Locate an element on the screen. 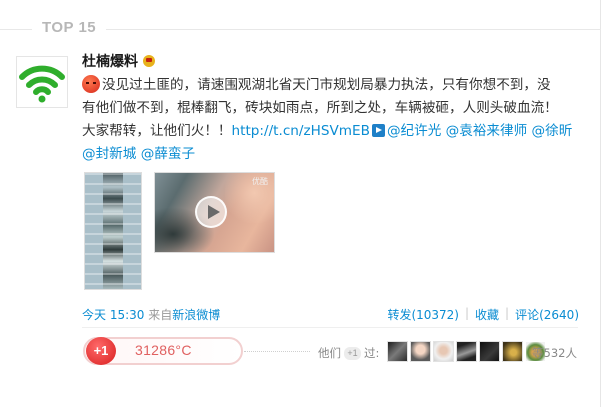 The height and width of the screenshot is (407, 601). short-link: http://t.cn/zHSVmEB is located at coordinates (301, 131).